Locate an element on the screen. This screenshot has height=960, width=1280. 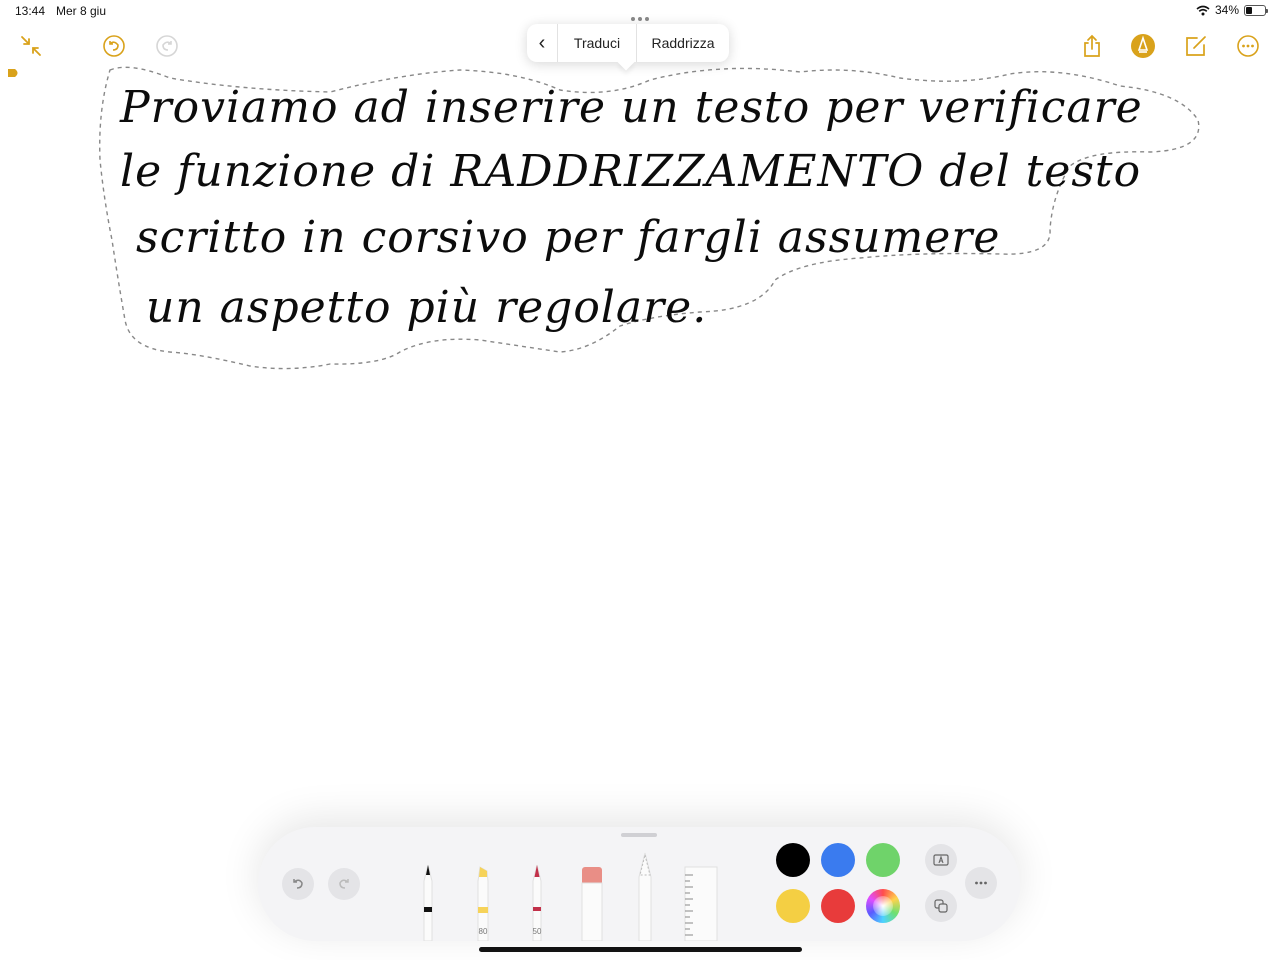
text-box-button is located at coordinates (941, 860).